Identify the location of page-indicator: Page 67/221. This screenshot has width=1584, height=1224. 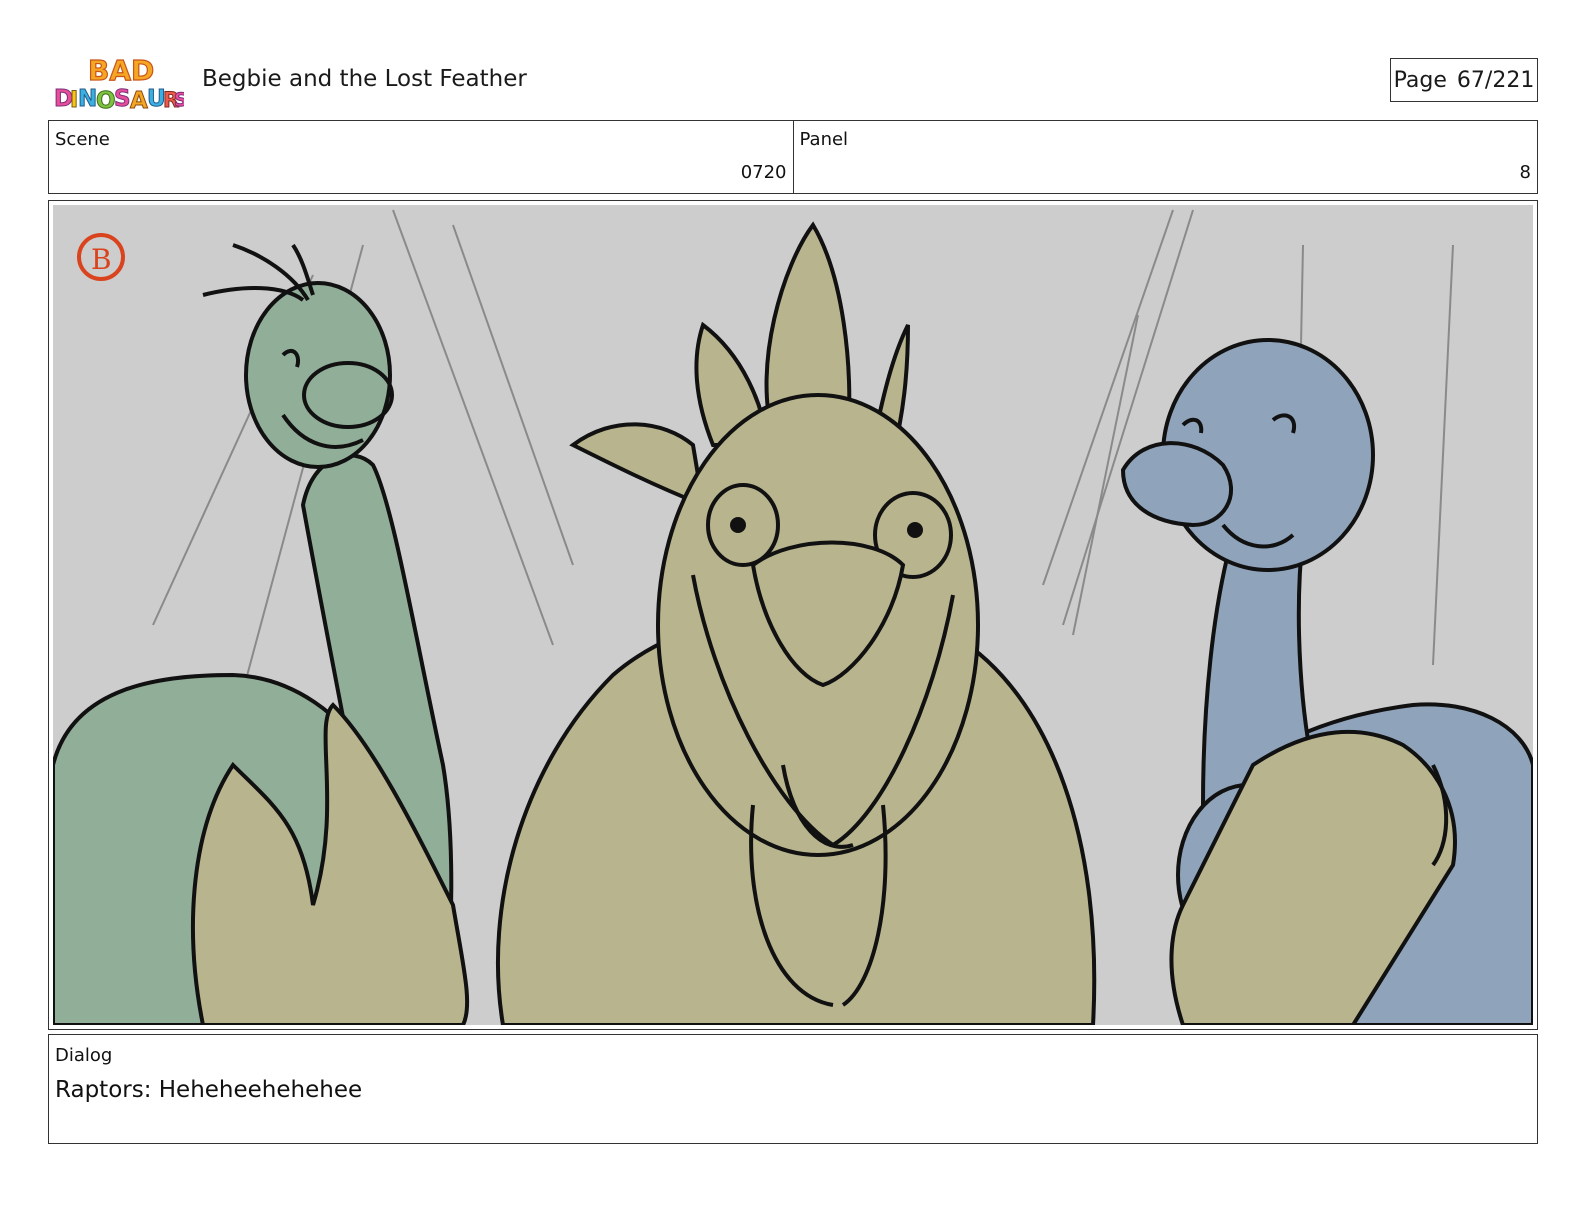
(1464, 80).